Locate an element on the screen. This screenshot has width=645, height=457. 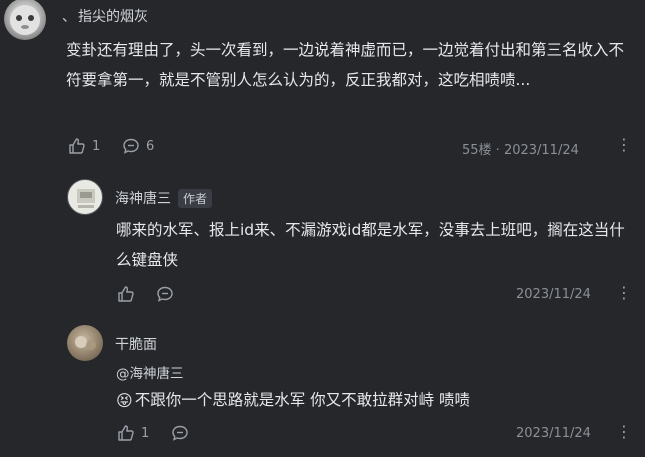
reply-content: 😝 不跟你一个思路就是水军 你又不敢拉群对峙 啧啧 is located at coordinates (293, 400).